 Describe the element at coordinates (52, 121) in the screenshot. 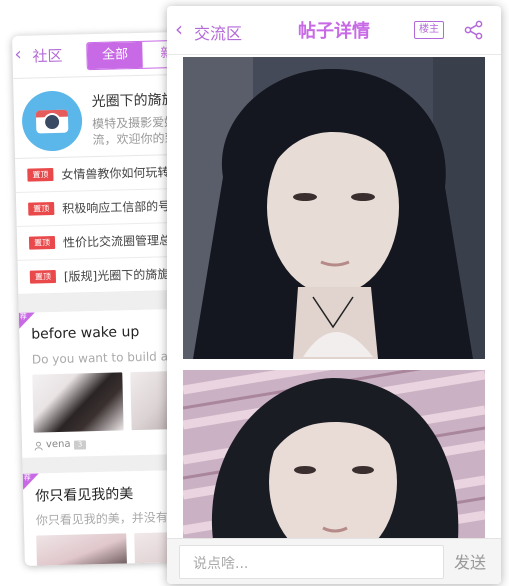

I see `camera-icon` at that location.